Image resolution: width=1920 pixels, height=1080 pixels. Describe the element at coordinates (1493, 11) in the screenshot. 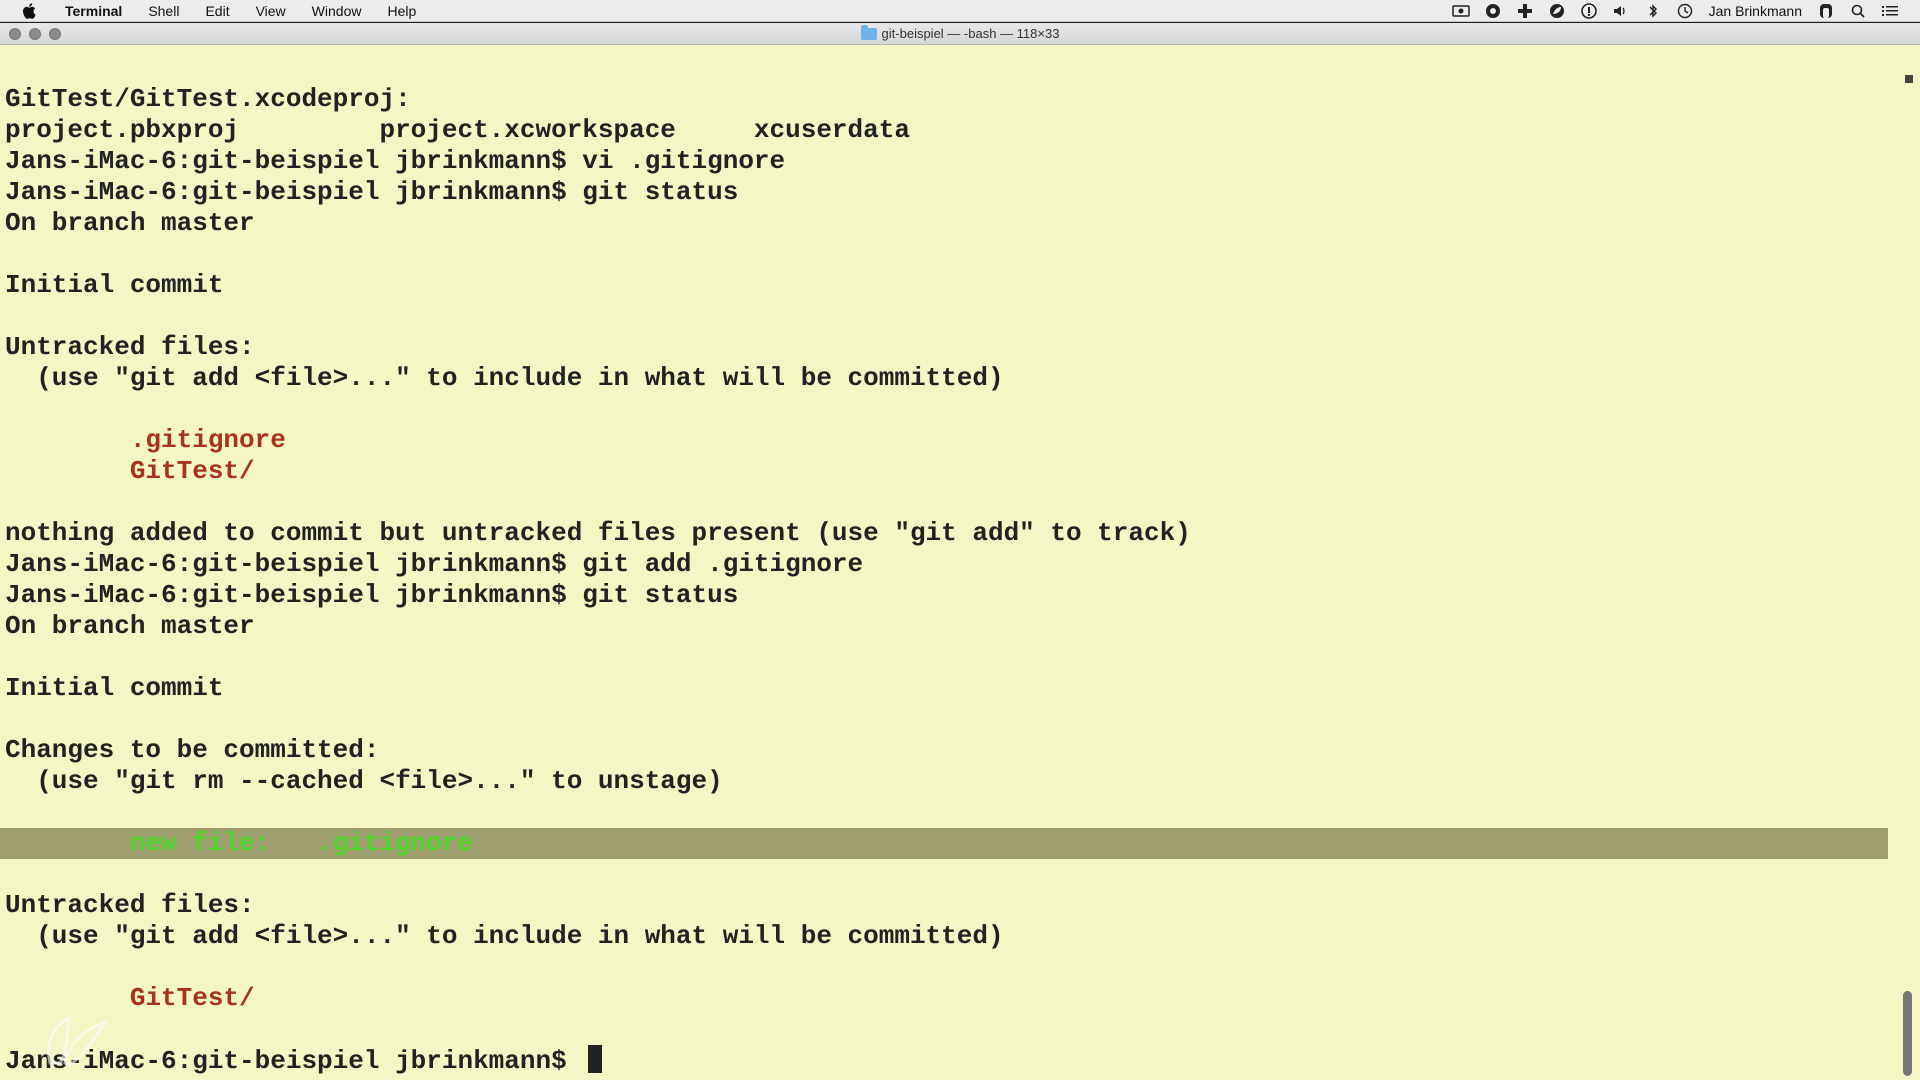

I see `app-icon` at that location.